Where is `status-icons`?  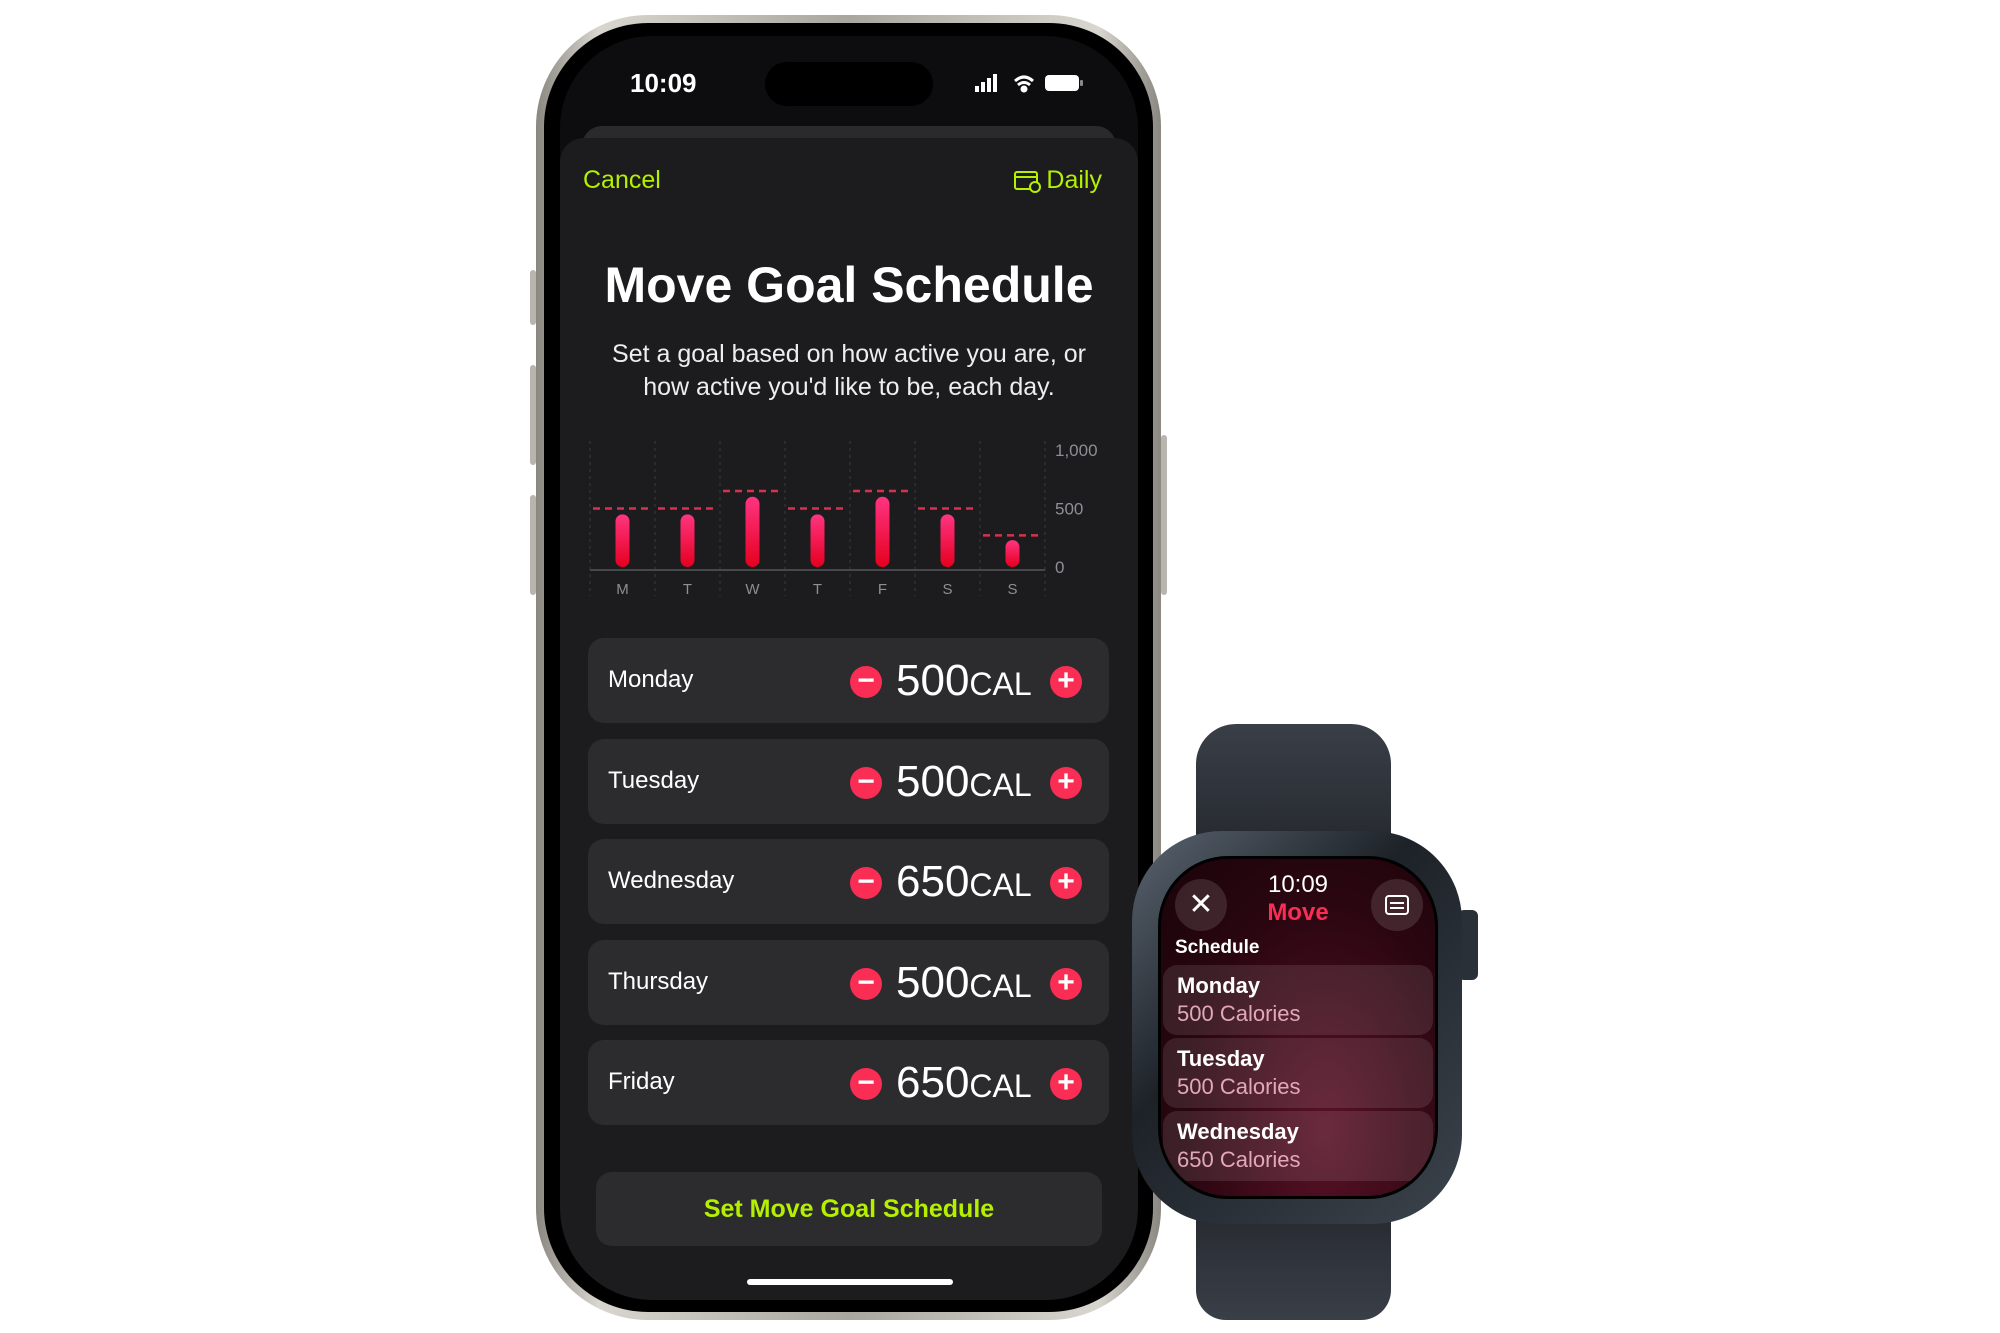 status-icons is located at coordinates (1029, 83).